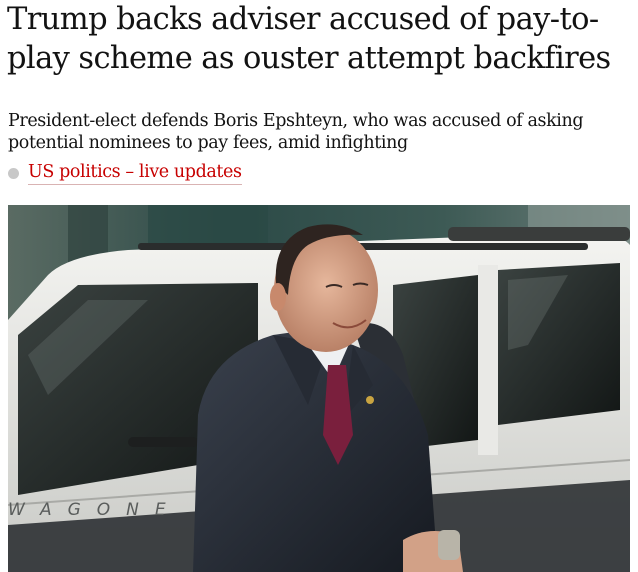  I want to click on vehicle-badge-text: WAGONE, so click(95, 510).